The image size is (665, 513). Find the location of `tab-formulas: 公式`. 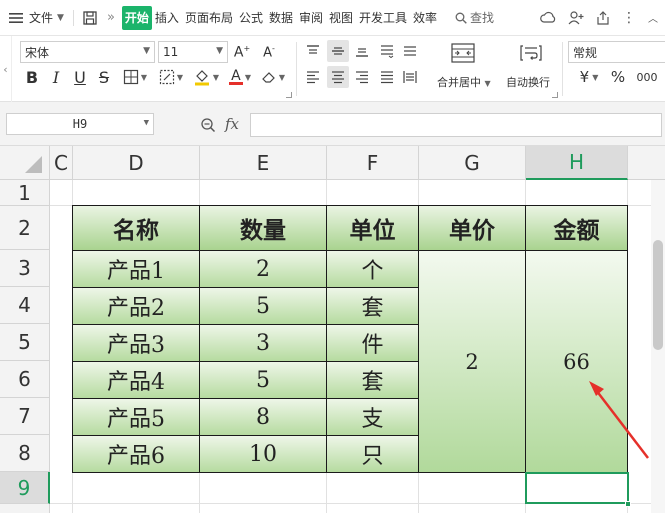

tab-formulas: 公式 is located at coordinates (251, 18).